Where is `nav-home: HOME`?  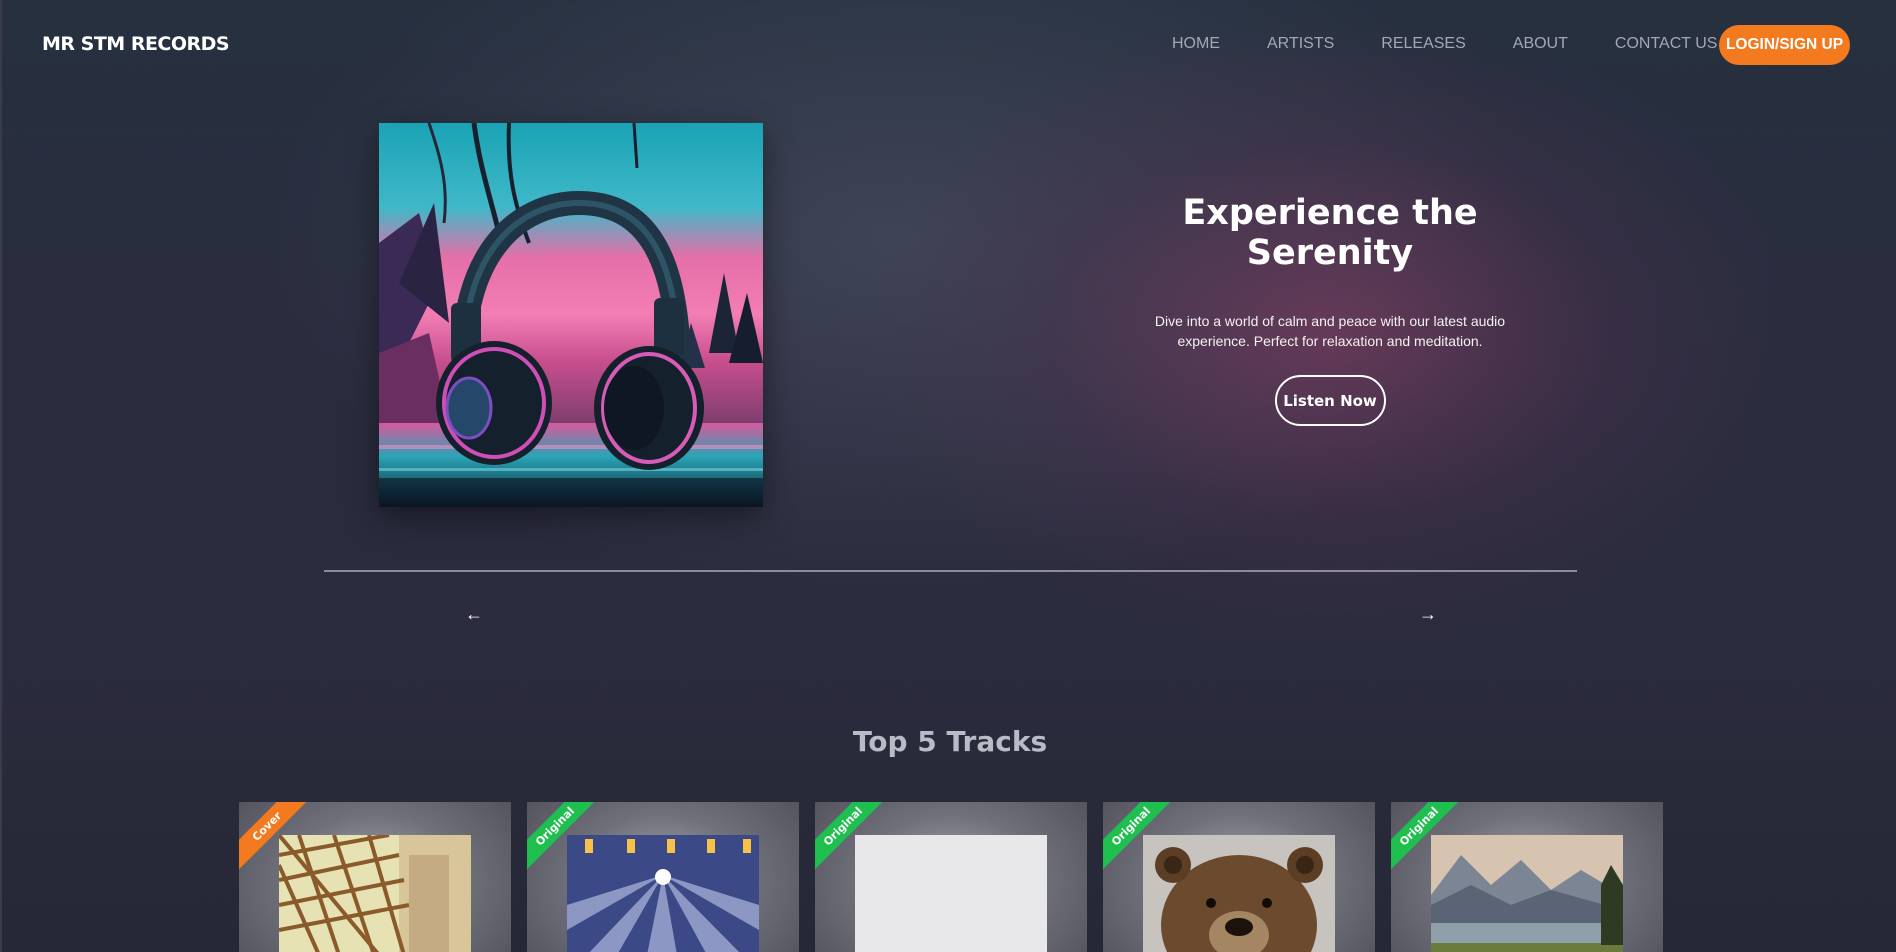
nav-home: HOME is located at coordinates (1196, 44).